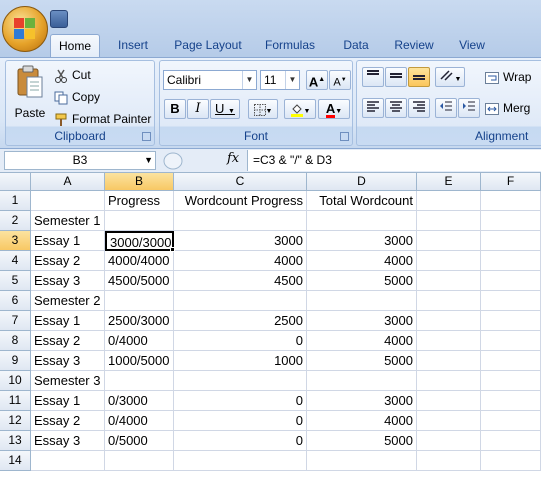  I want to click on select-all-button, so click(15, 182).